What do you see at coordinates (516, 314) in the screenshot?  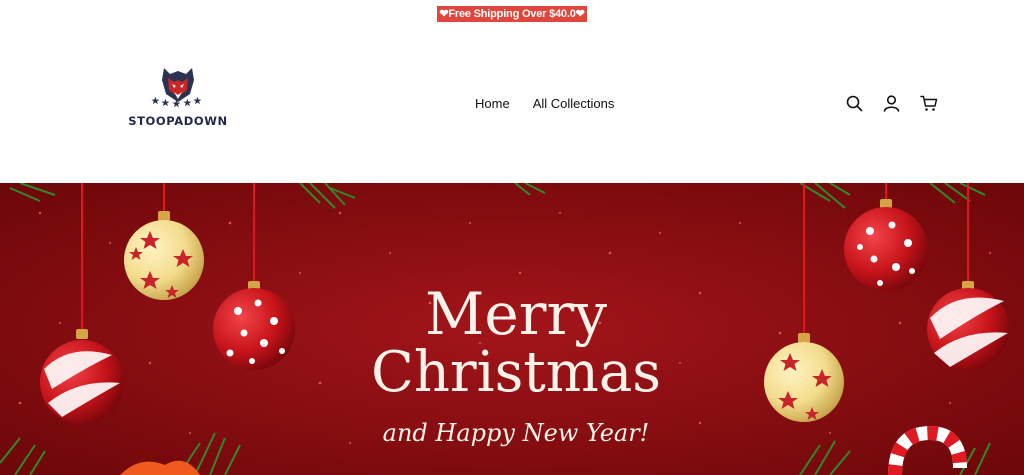 I see `headline-merry: Merry` at bounding box center [516, 314].